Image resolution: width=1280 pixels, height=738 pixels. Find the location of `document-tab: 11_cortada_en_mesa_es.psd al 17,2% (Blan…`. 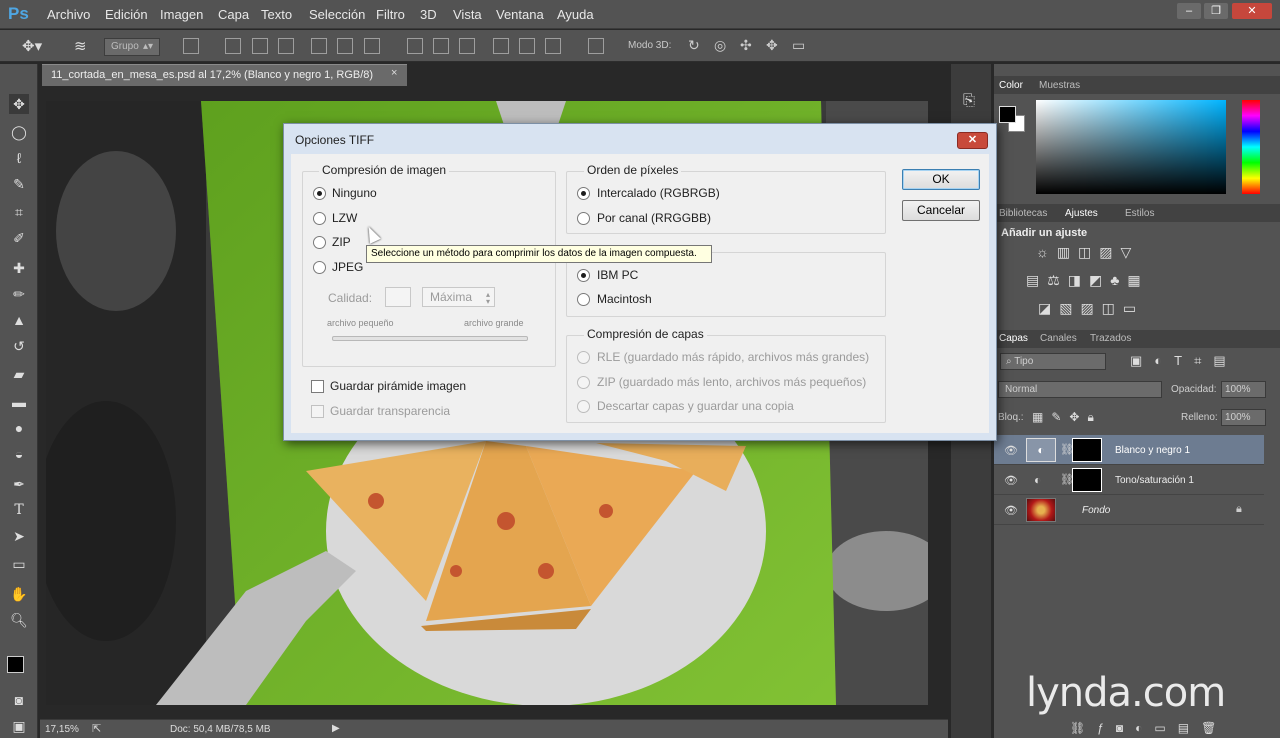

document-tab: 11_cortada_en_mesa_es.psd al 17,2% (Blan… is located at coordinates (224, 75).